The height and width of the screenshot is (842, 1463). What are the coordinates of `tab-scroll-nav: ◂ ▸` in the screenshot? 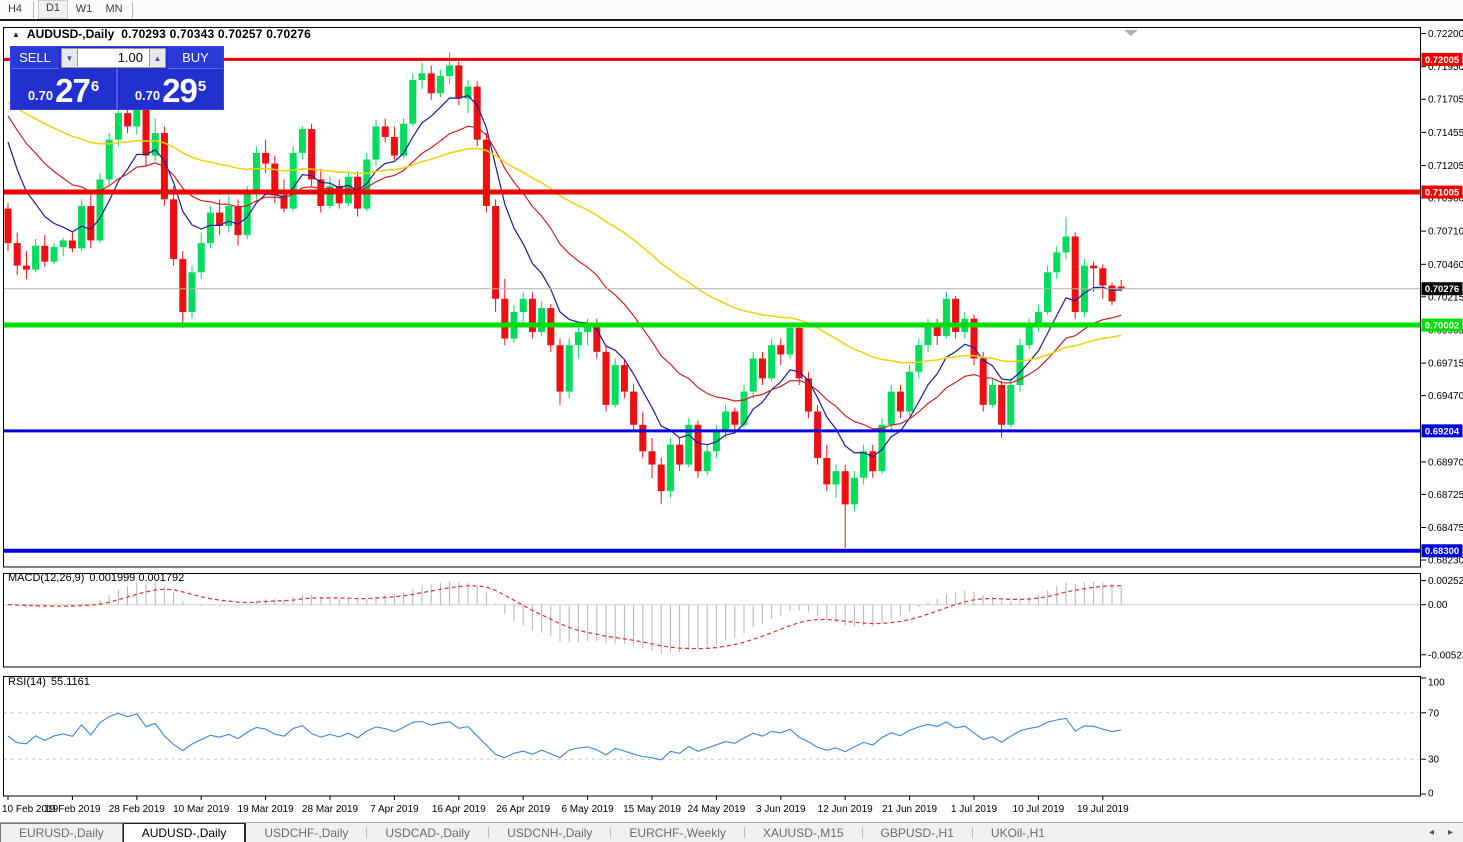 It's located at (1446, 832).